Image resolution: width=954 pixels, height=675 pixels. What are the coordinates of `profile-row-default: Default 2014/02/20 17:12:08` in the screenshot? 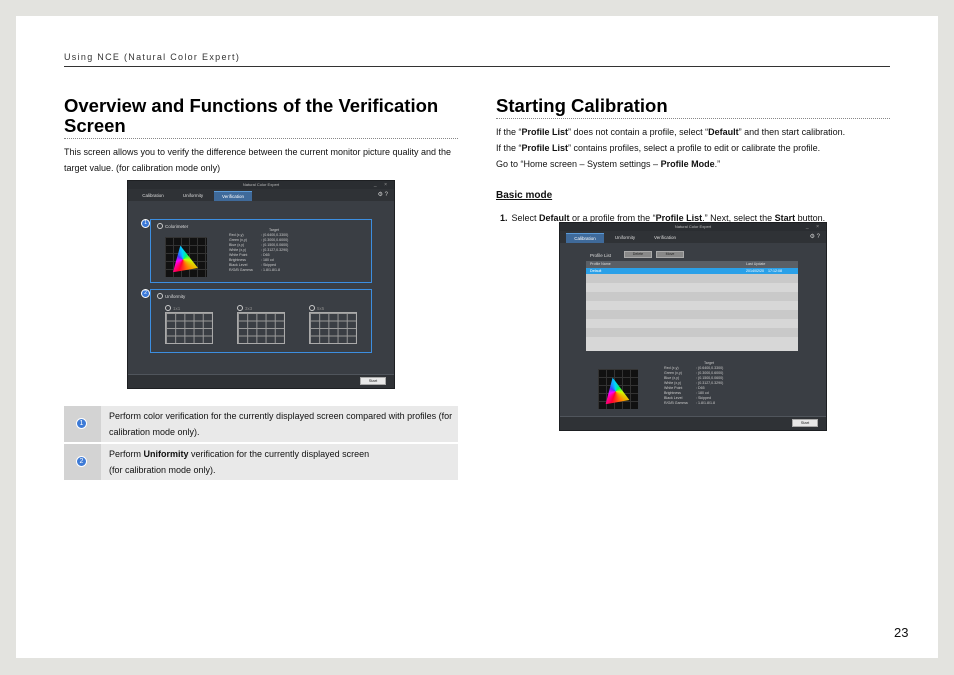 It's located at (692, 271).